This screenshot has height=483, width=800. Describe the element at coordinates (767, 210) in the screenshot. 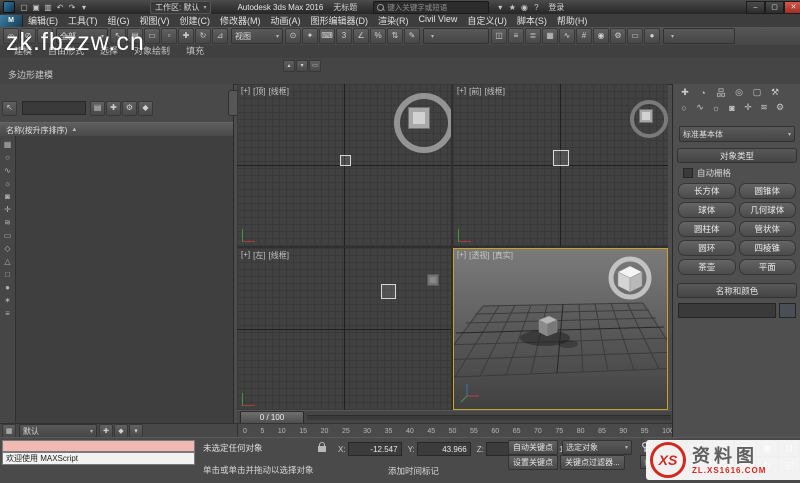

I see `primitive-button: 几何球体` at that location.